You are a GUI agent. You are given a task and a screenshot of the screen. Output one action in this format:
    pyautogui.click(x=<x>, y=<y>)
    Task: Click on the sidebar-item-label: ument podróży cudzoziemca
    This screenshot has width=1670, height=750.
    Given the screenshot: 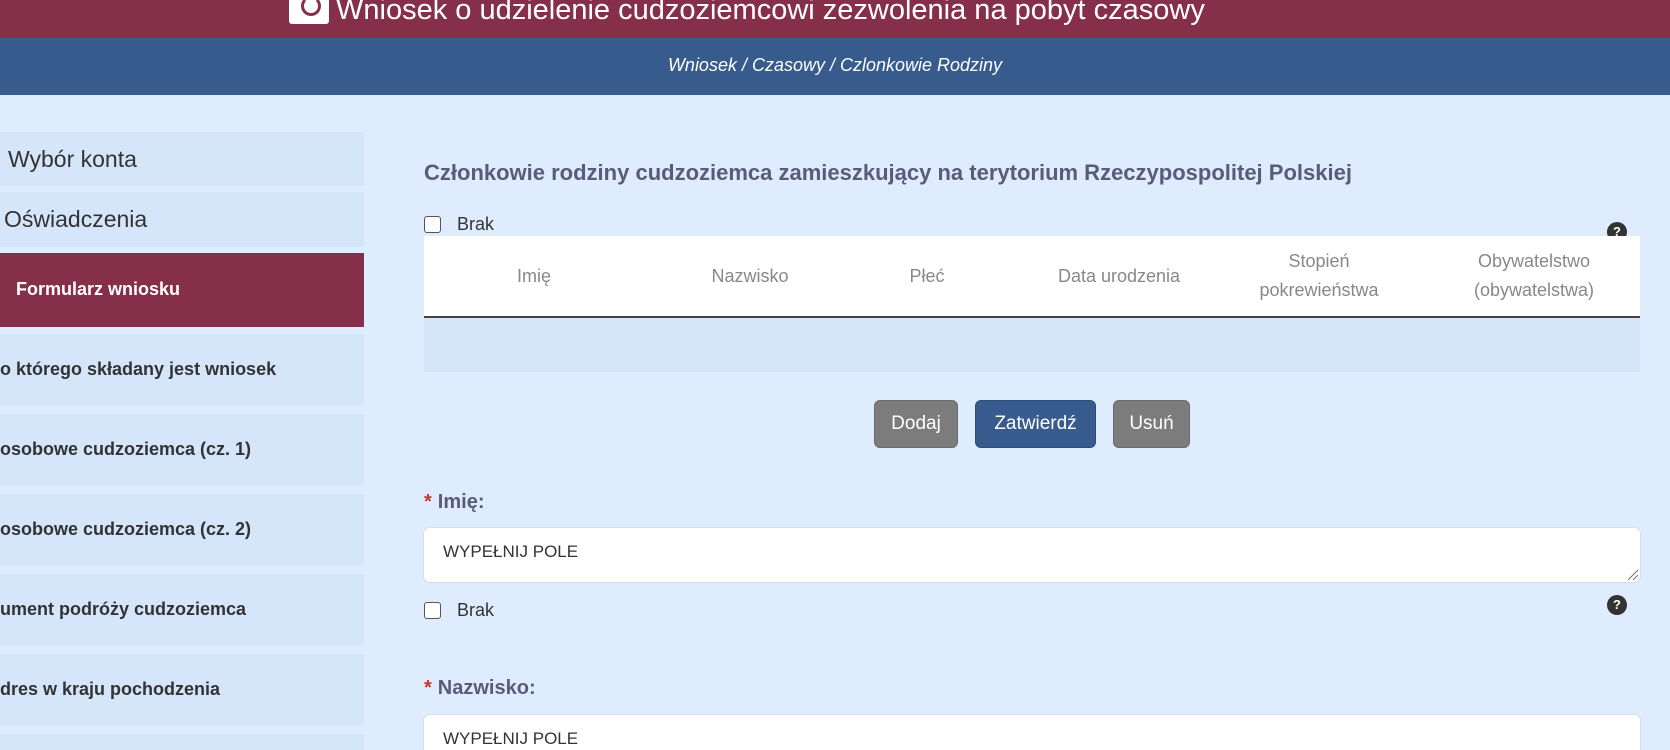 What is the action you would take?
    pyautogui.click(x=123, y=609)
    